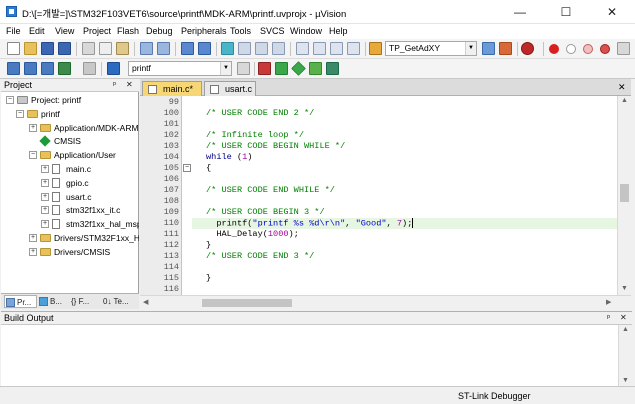  Describe the element at coordinates (70, 238) in the screenshot. I see `tree-item: + Drivers/STM32F1xx_HAL_Driver` at that location.